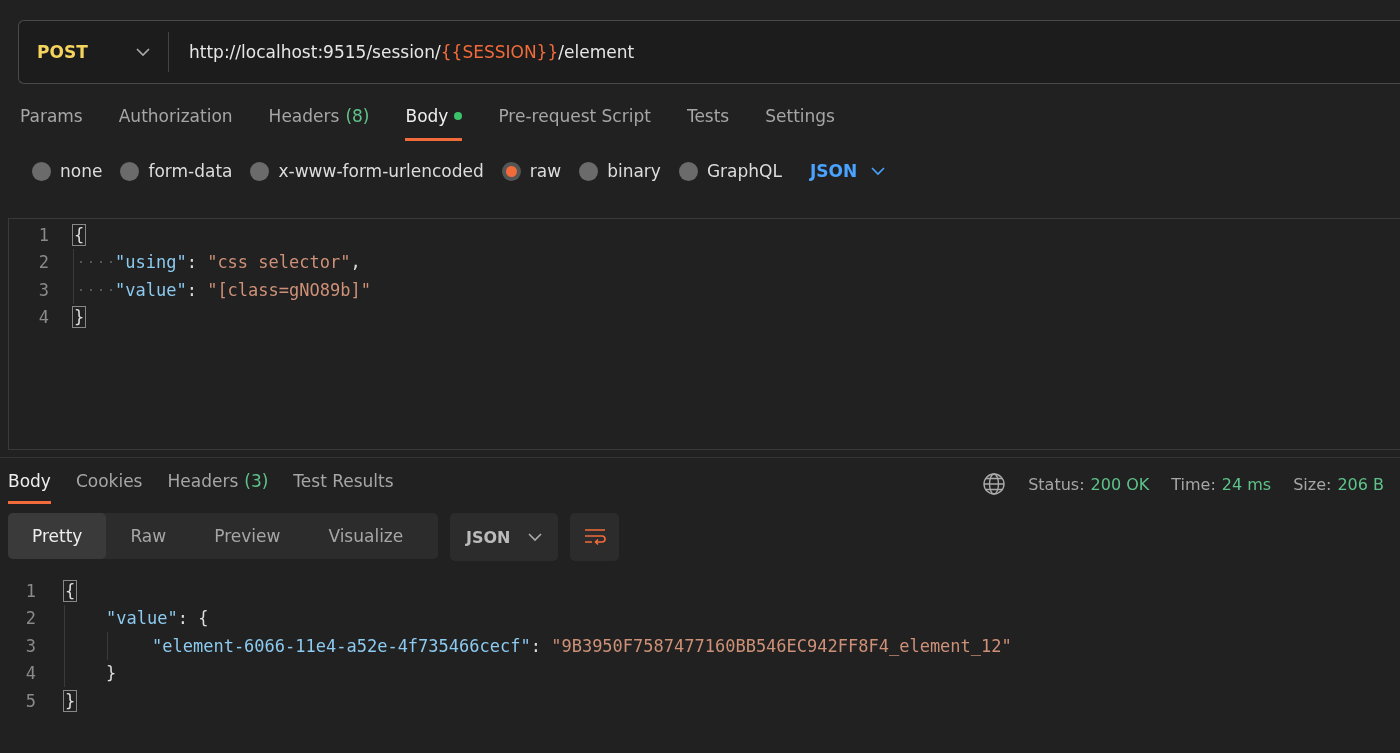 Image resolution: width=1400 pixels, height=753 pixels. What do you see at coordinates (176, 171) in the screenshot?
I see `radio-option: form-data` at bounding box center [176, 171].